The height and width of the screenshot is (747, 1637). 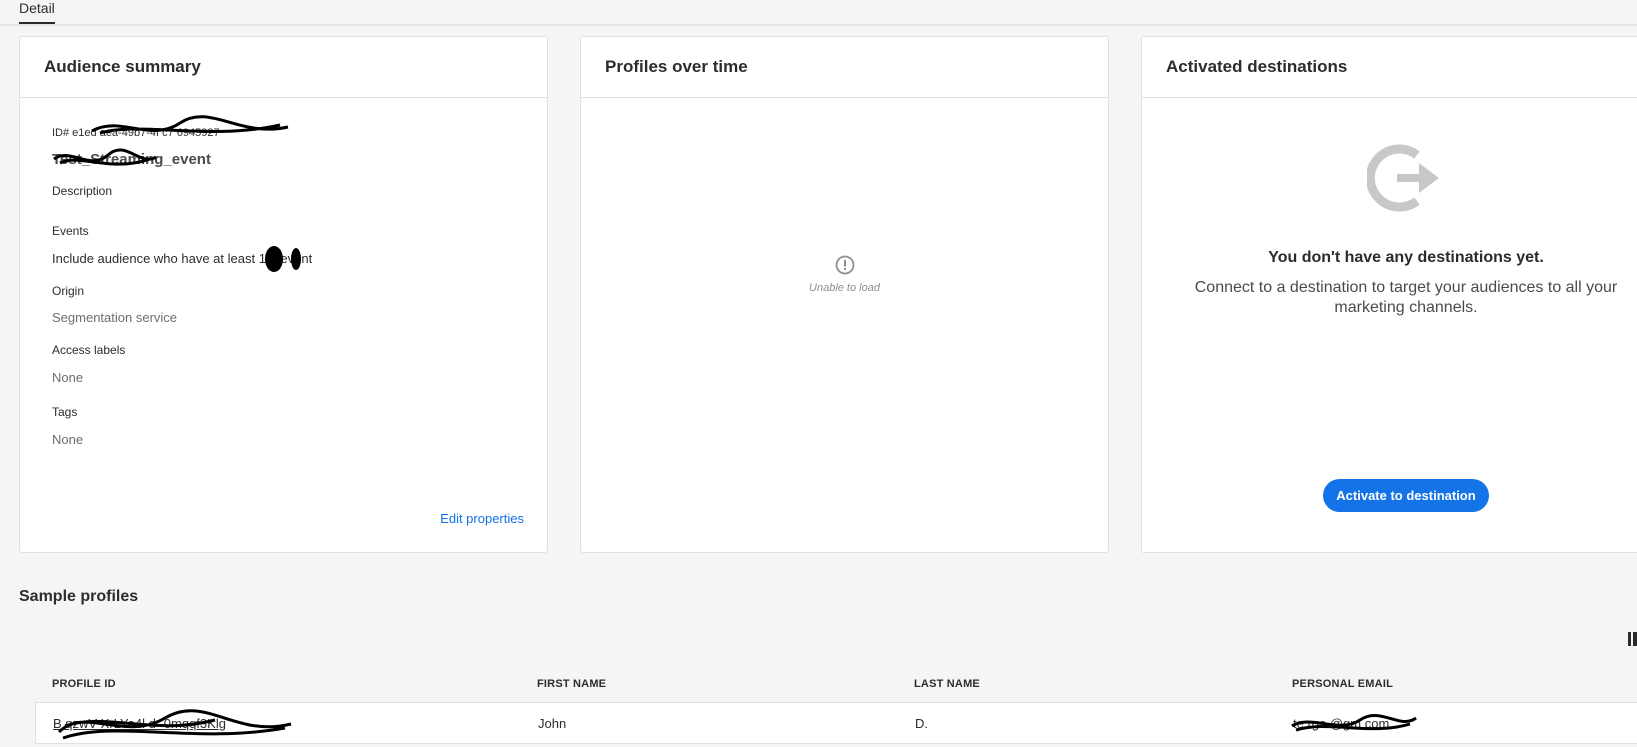 I want to click on events-label: Events, so click(x=70, y=231).